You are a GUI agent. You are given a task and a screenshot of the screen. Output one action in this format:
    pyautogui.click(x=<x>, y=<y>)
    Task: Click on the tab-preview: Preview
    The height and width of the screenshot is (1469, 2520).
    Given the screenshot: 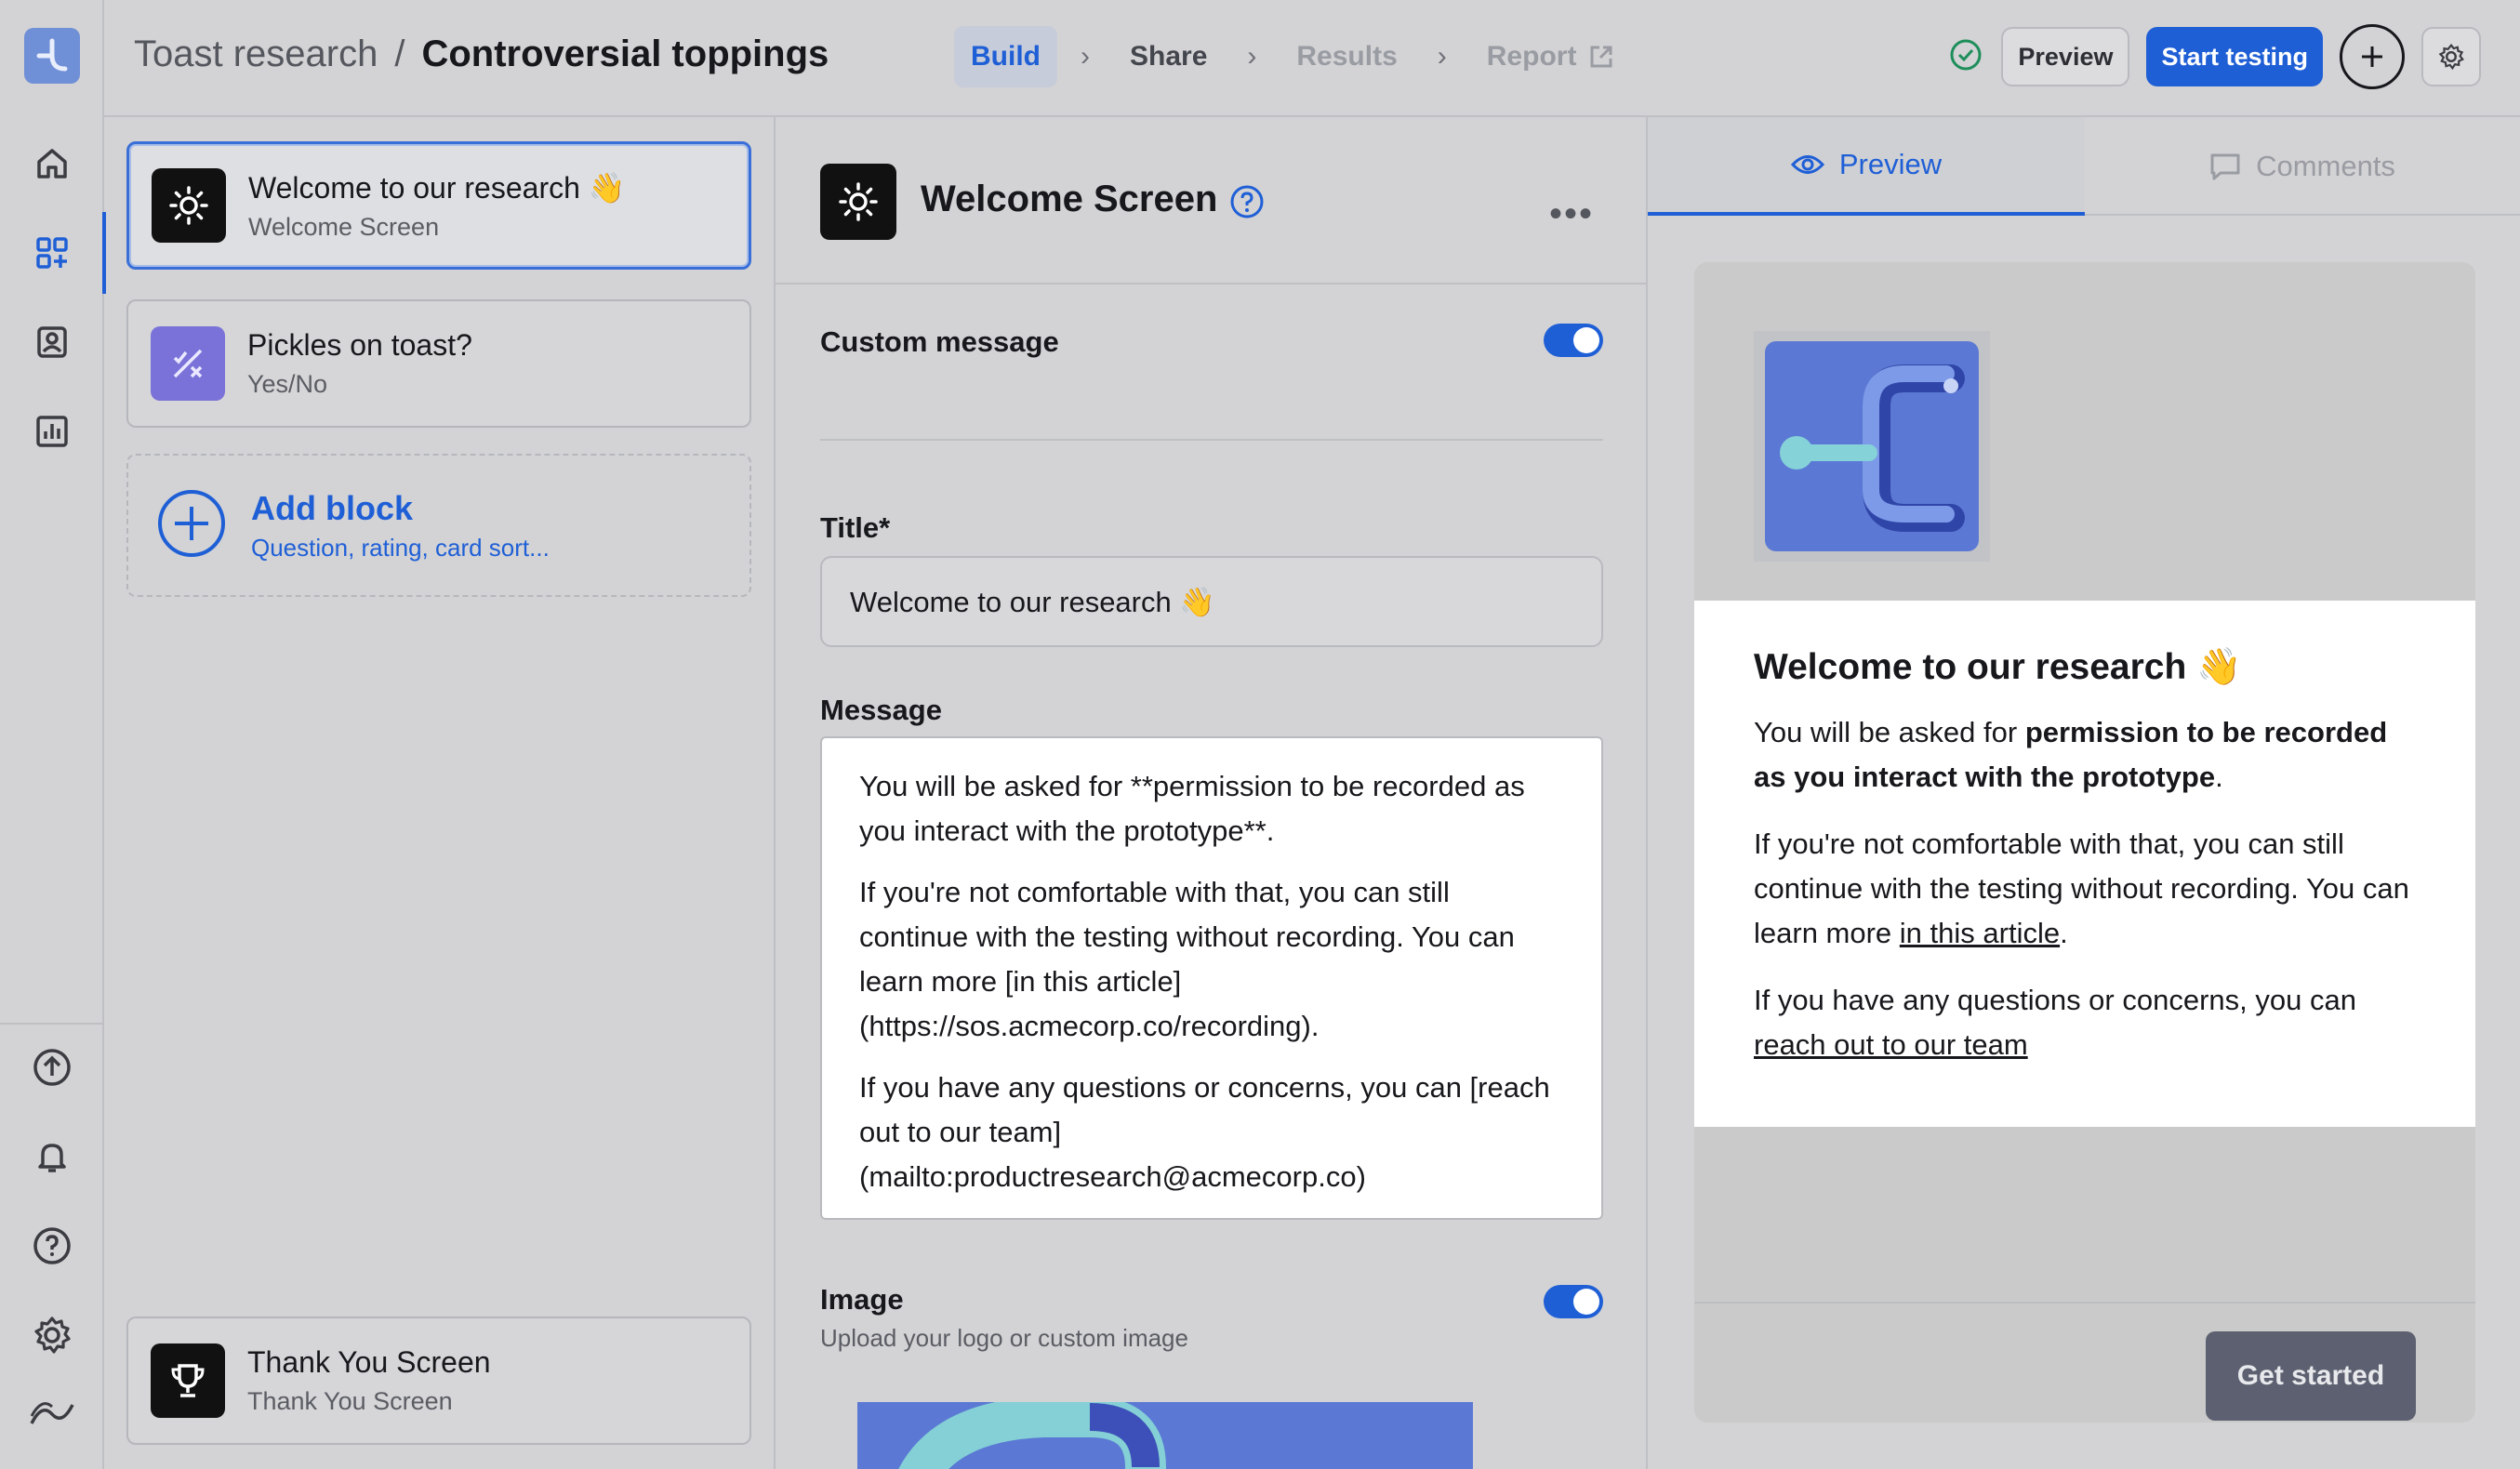 What is the action you would take?
    pyautogui.click(x=1866, y=166)
    